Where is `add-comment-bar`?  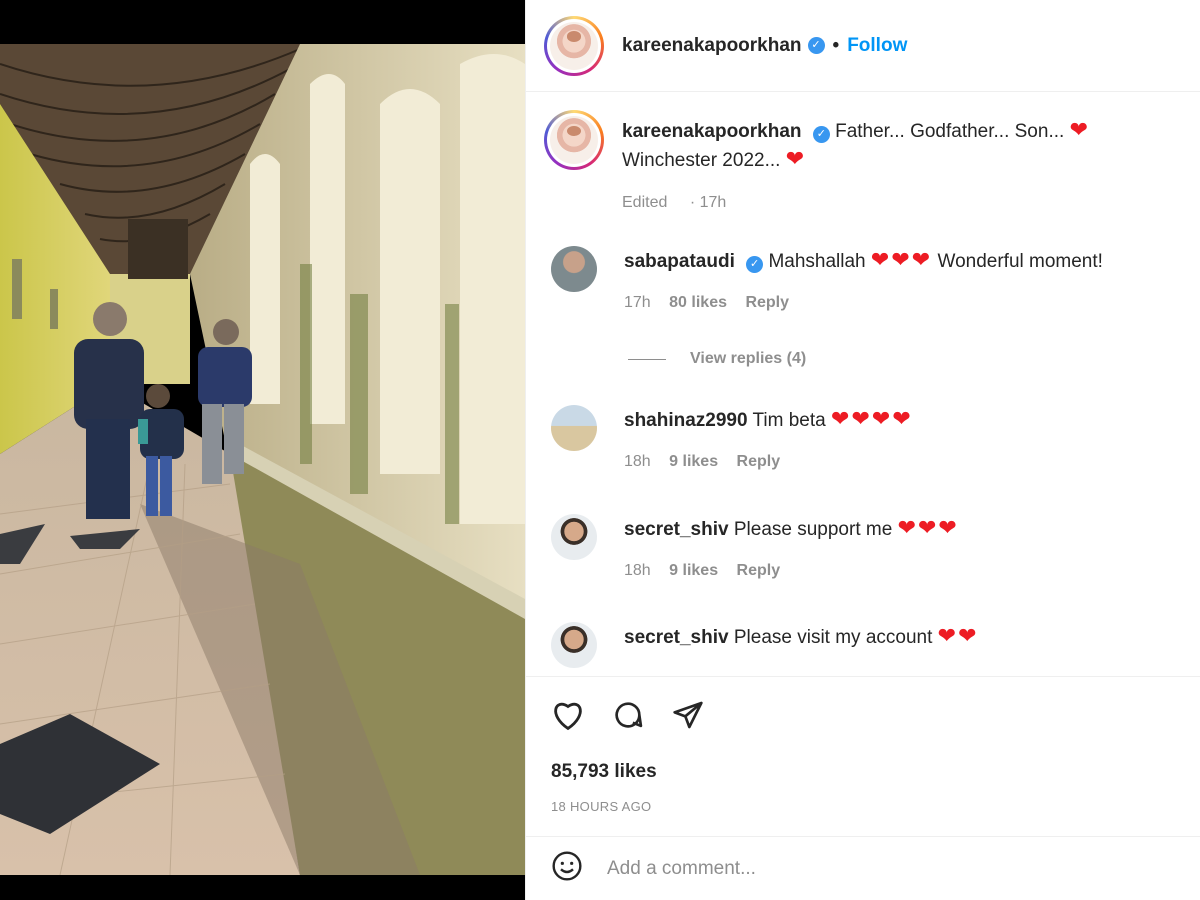 add-comment-bar is located at coordinates (863, 868).